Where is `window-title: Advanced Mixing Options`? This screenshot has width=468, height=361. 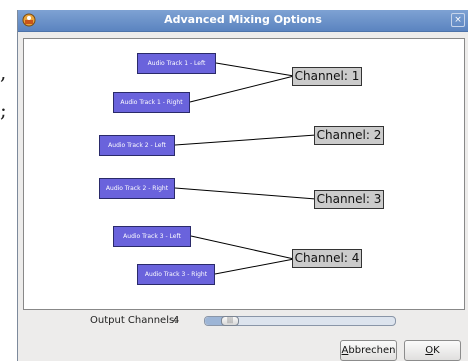 window-title: Advanced Mixing Options is located at coordinates (243, 19).